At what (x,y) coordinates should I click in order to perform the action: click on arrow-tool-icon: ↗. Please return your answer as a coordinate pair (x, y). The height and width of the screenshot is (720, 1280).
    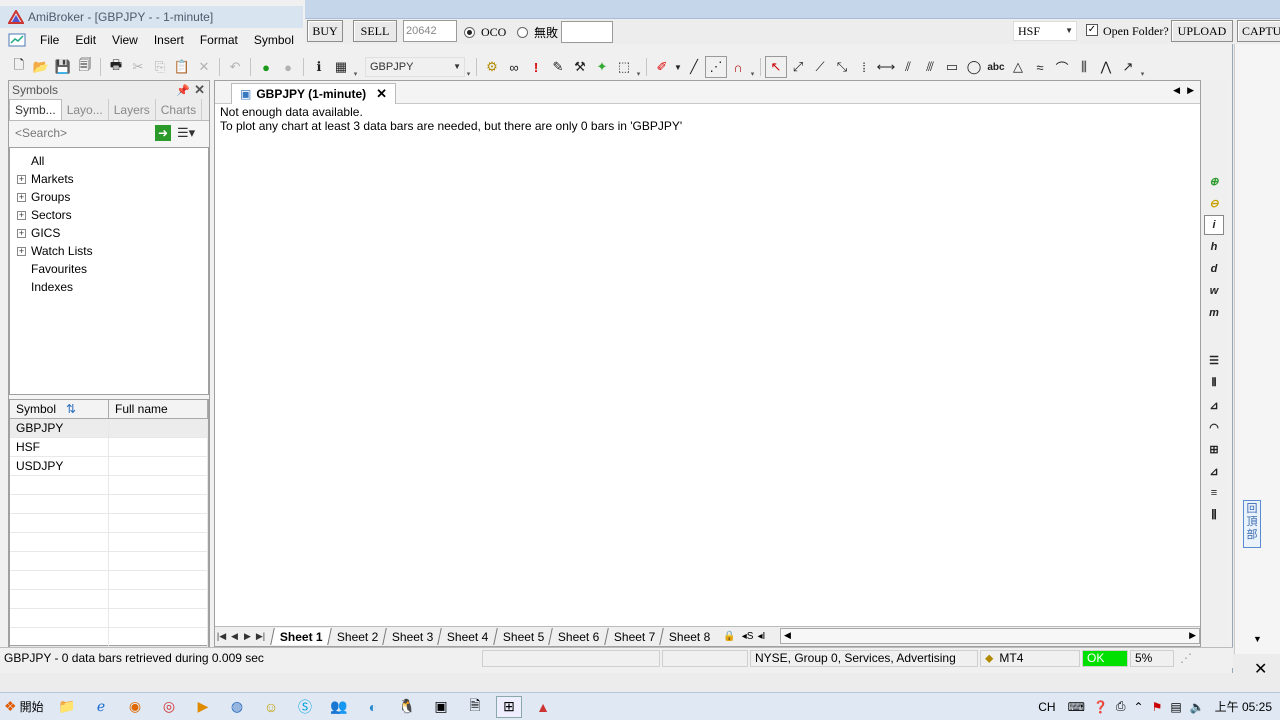
    Looking at the image, I should click on (1128, 67).